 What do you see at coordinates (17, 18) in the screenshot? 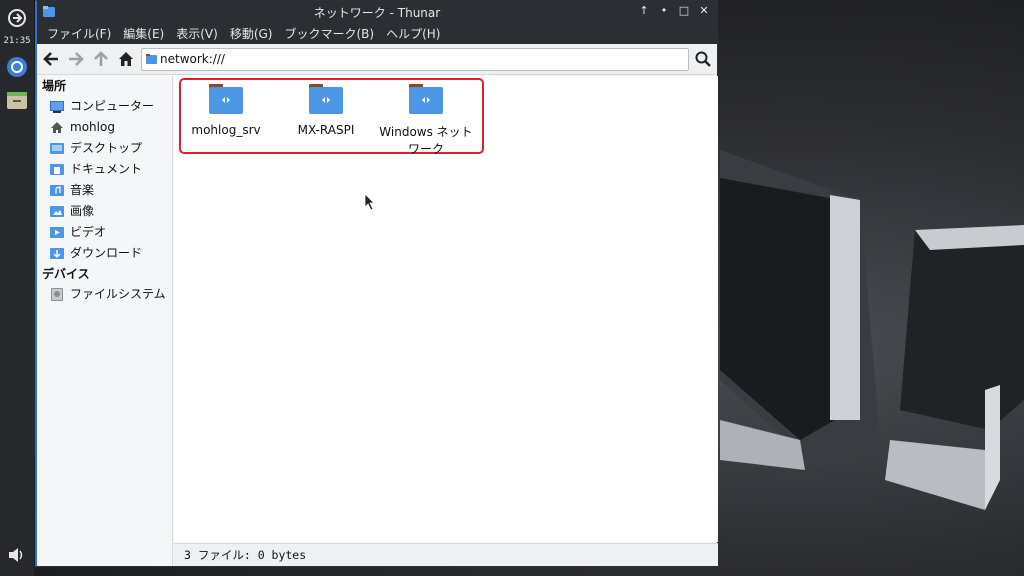
I see `logout-icon` at bounding box center [17, 18].